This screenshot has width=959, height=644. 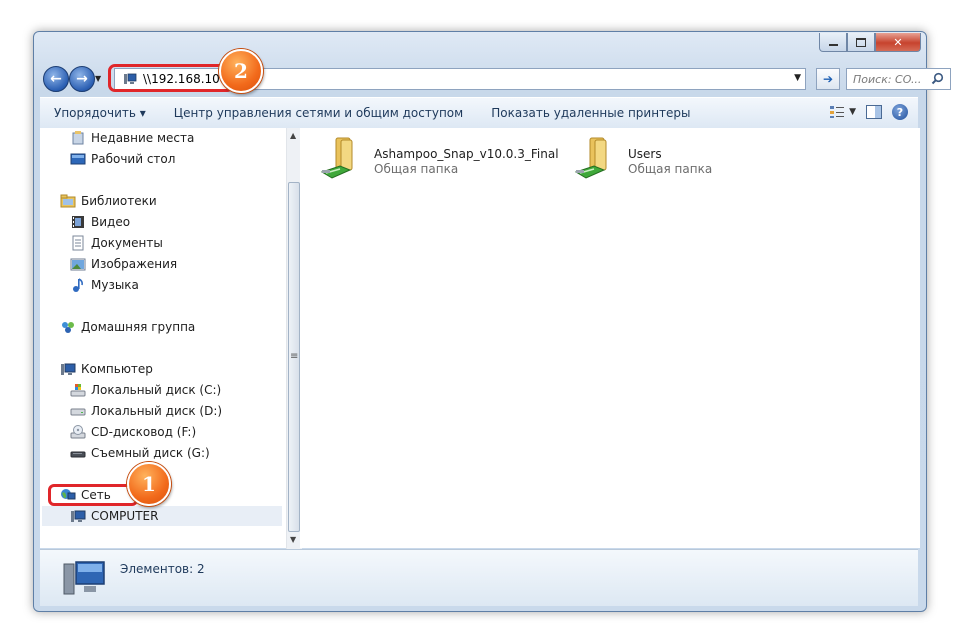 What do you see at coordinates (466, 161) in the screenshot?
I see `folder-text: Ashampoo_Snap_v10.0.3_Final Общая папка` at bounding box center [466, 161].